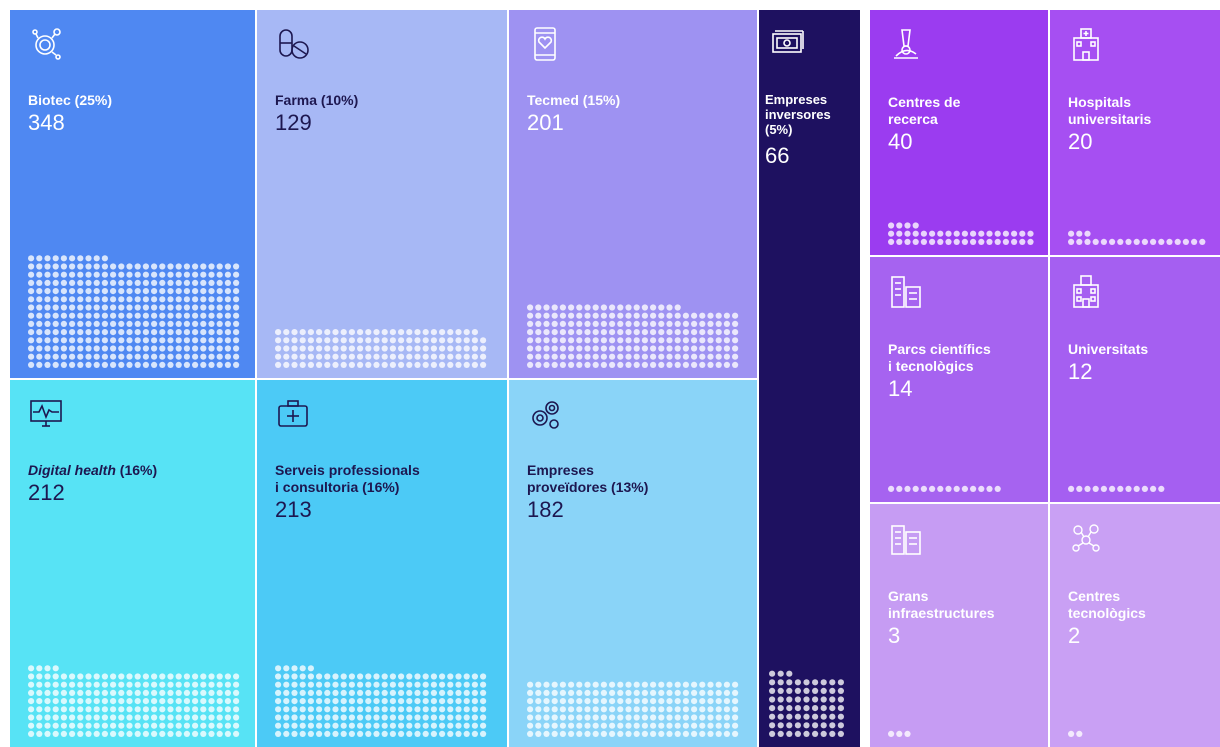 The width and height of the screenshot is (1220, 747). I want to click on hospital-icon, so click(1086, 44).